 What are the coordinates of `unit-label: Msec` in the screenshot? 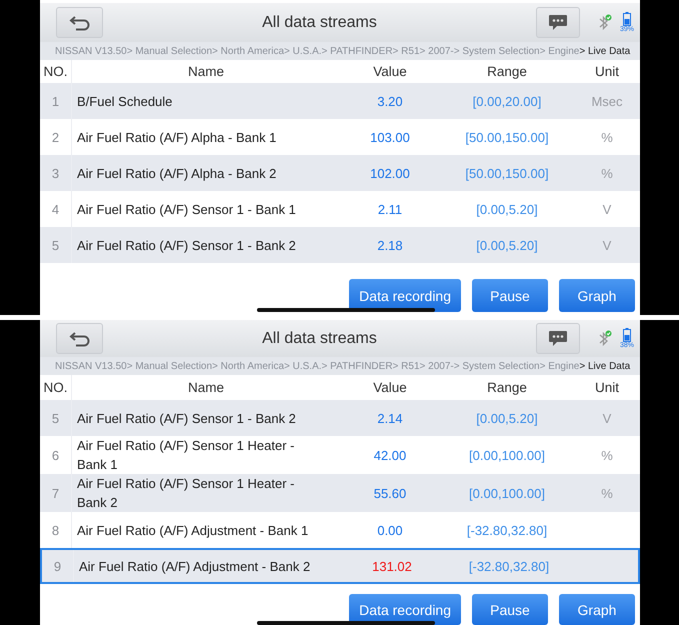 It's located at (607, 101).